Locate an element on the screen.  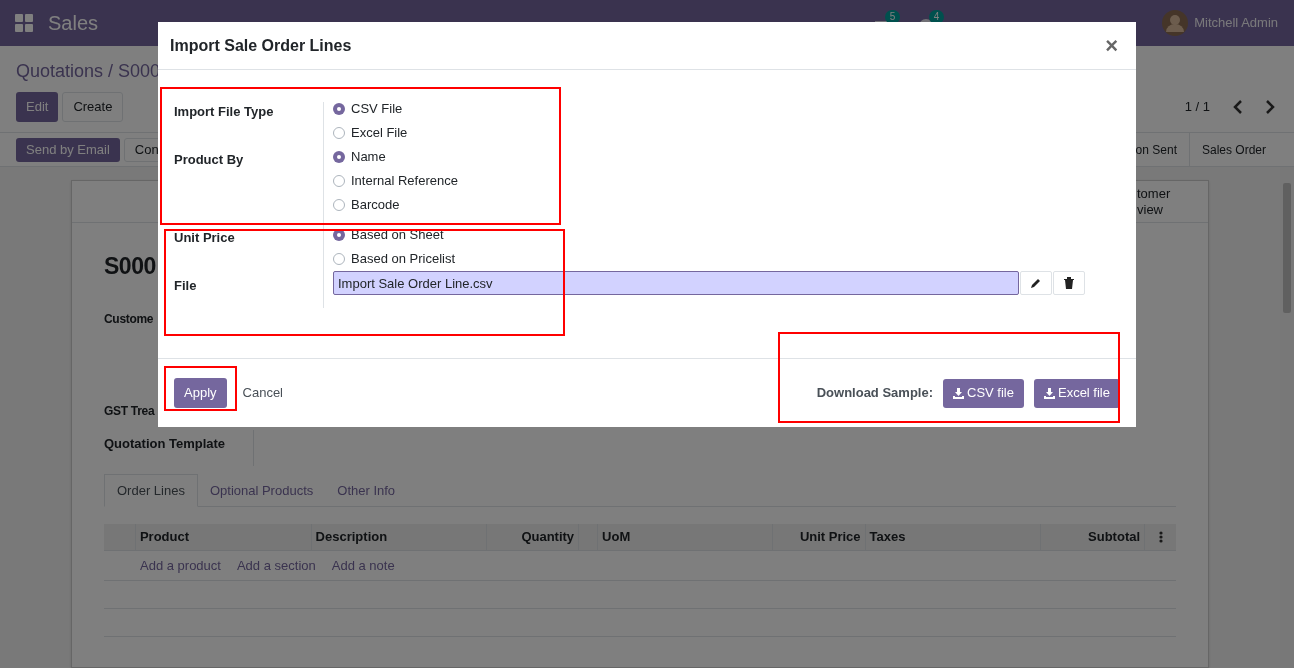
column-header: Unit Price is located at coordinates (830, 537).